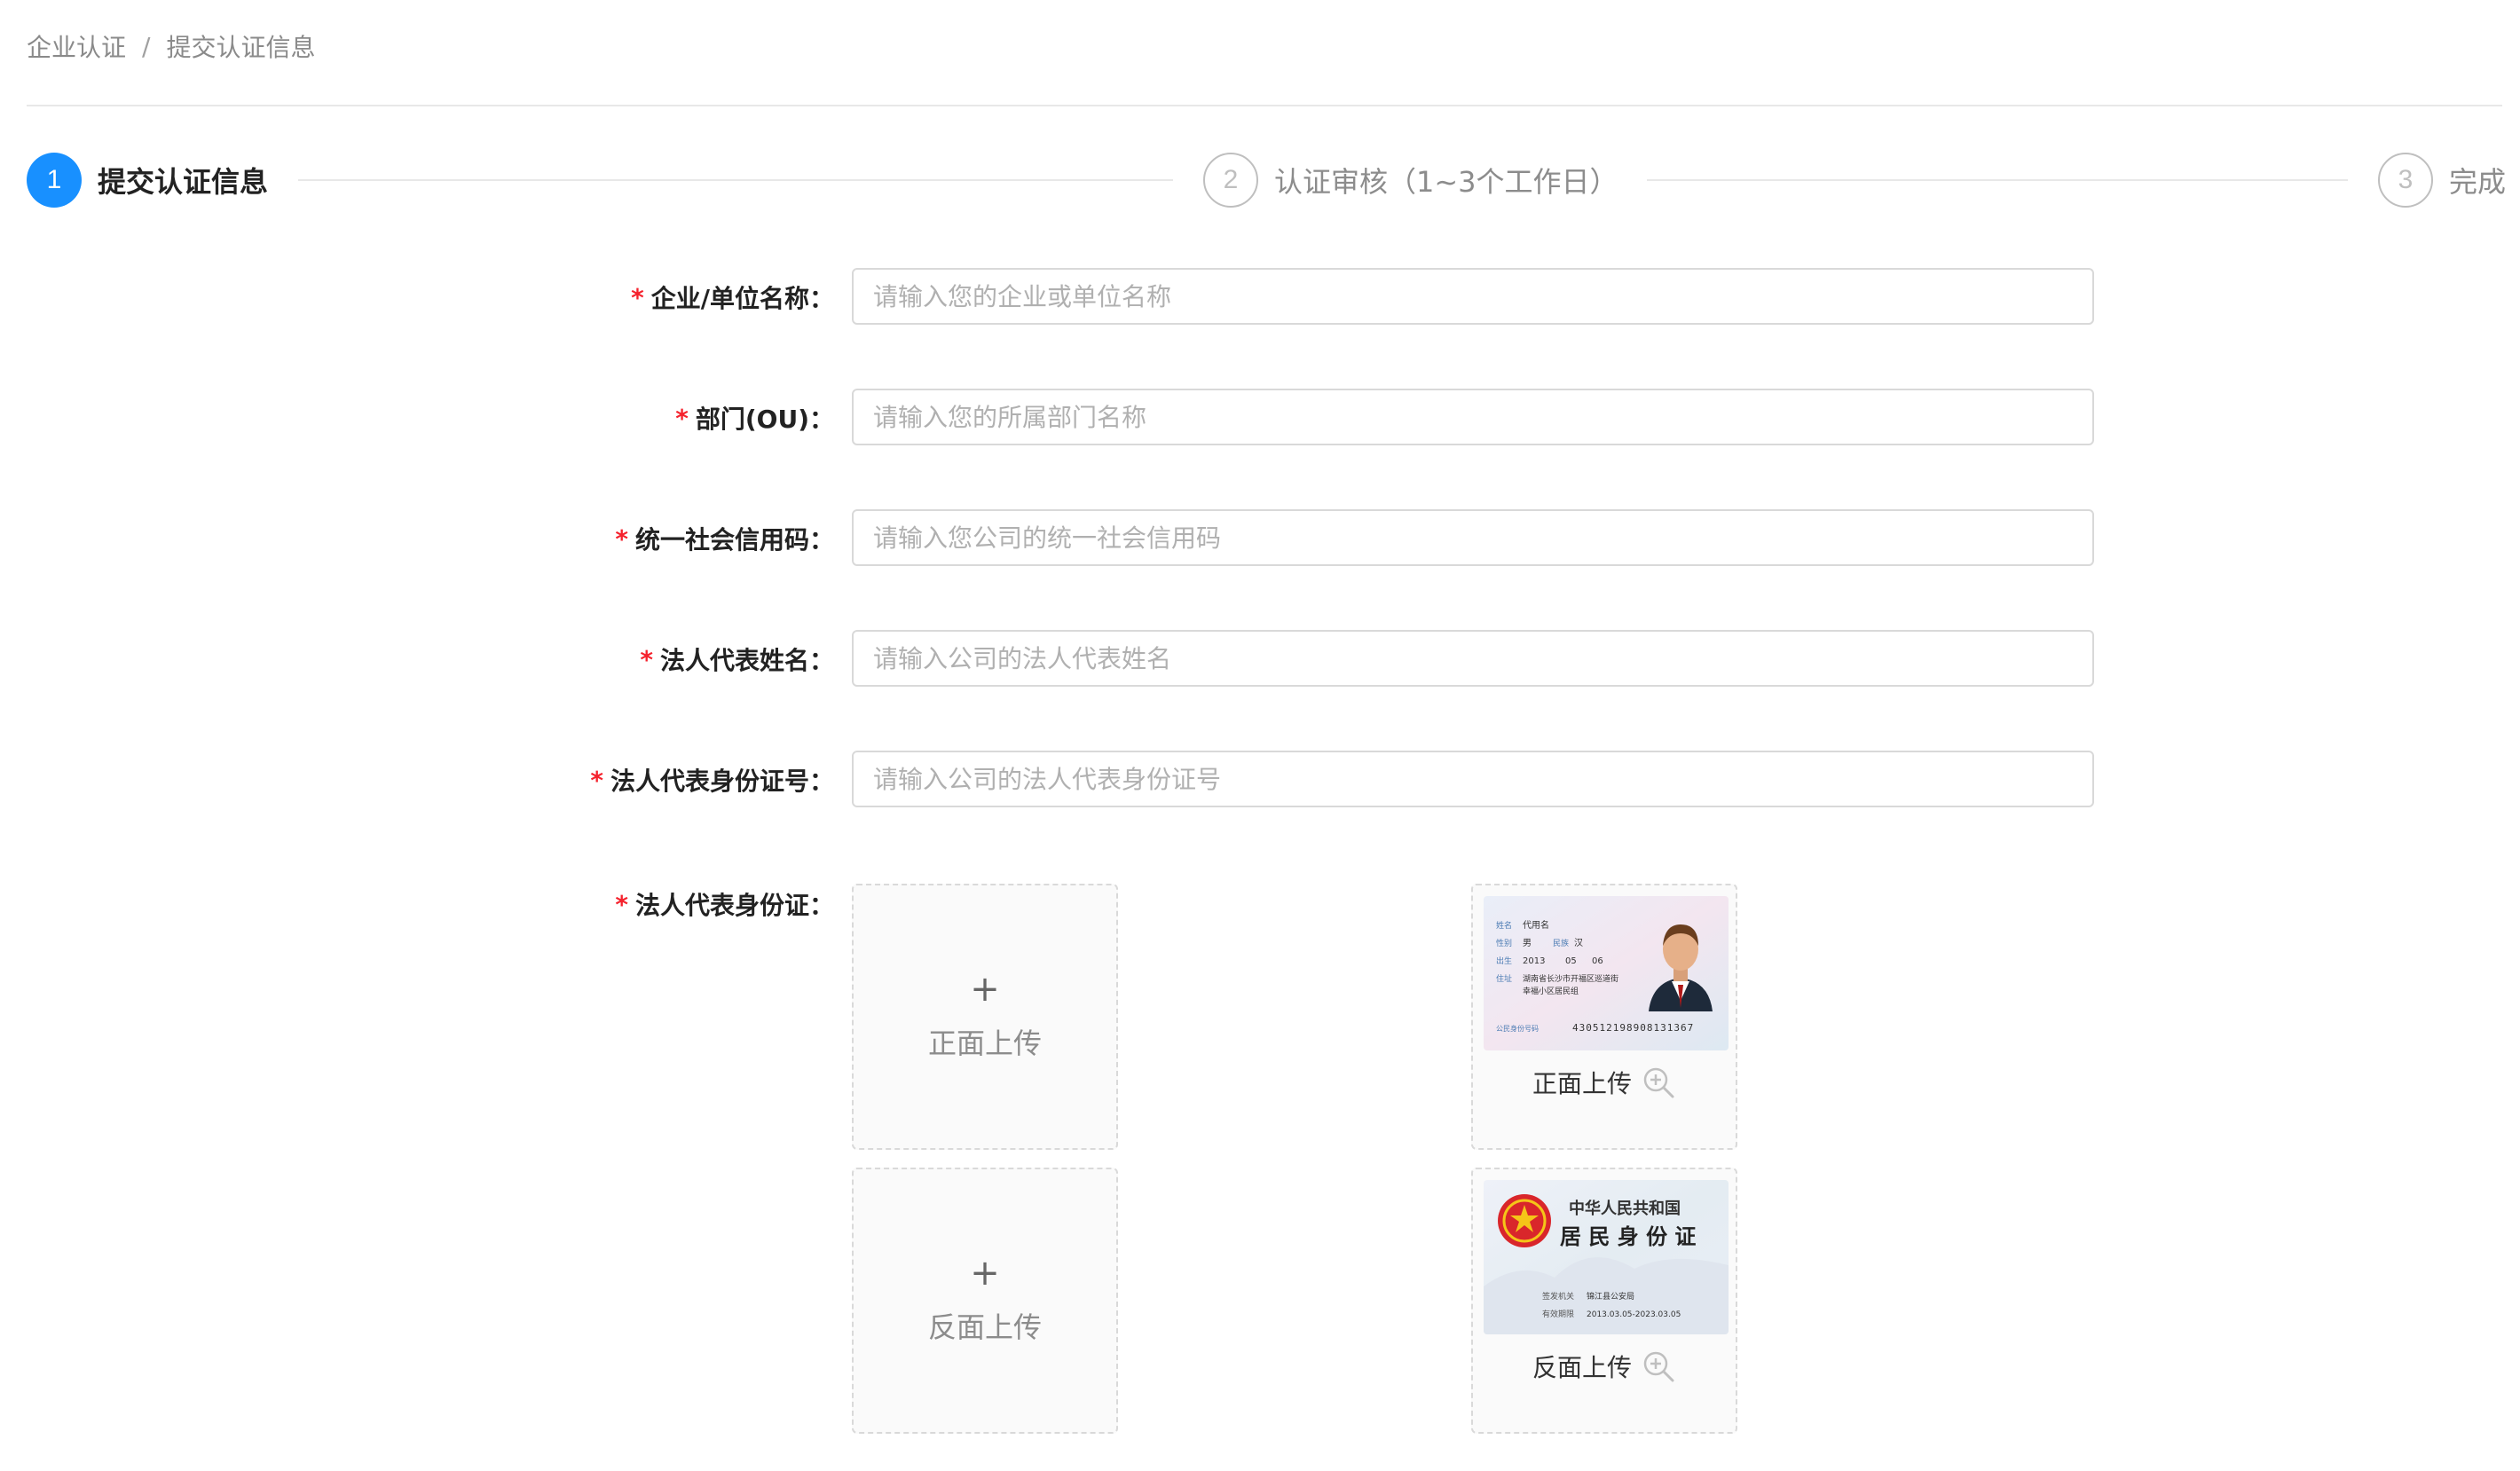 Image resolution: width=2520 pixels, height=1471 pixels. I want to click on breadcrumb: 企业认证 / 提交认证信息, so click(171, 46).